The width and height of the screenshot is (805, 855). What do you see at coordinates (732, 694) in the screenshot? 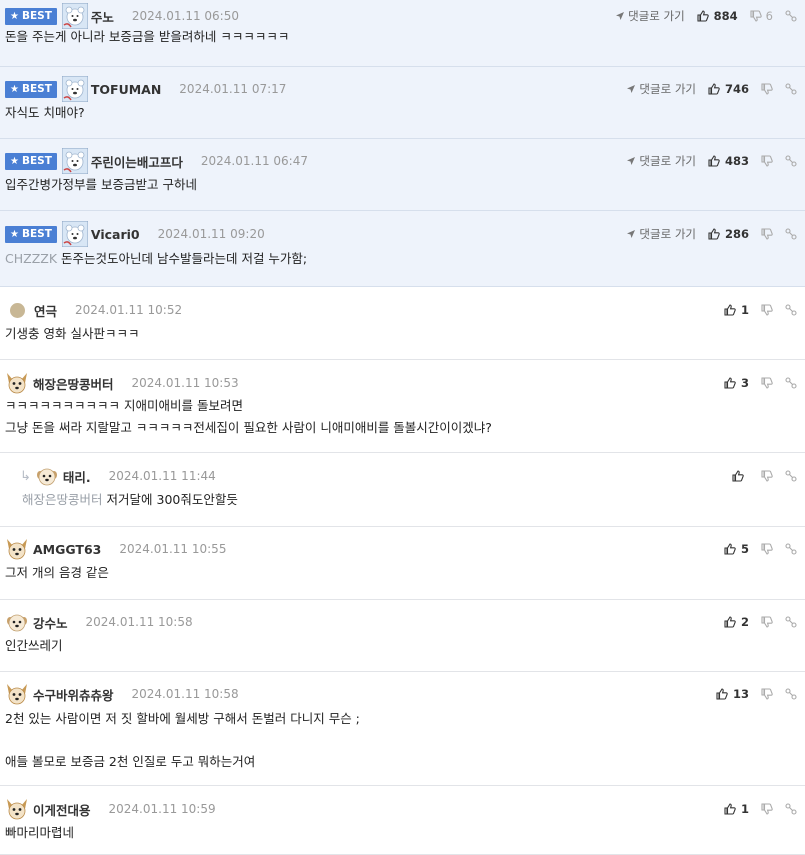
I see `like-button: 13` at bounding box center [732, 694].